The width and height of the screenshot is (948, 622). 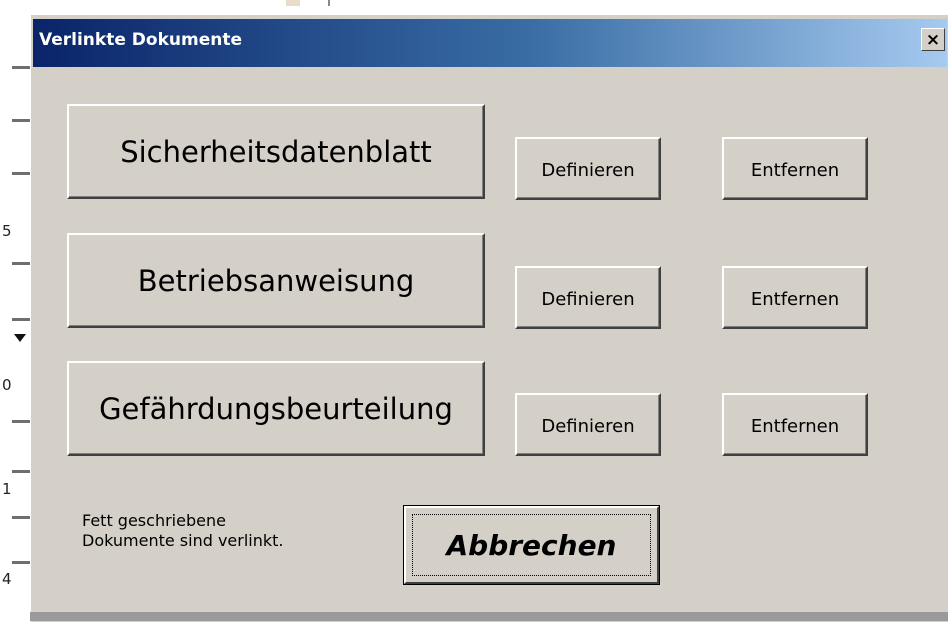 What do you see at coordinates (588, 424) in the screenshot?
I see `define-button-gefaehrdungsbeurteilung: Definieren` at bounding box center [588, 424].